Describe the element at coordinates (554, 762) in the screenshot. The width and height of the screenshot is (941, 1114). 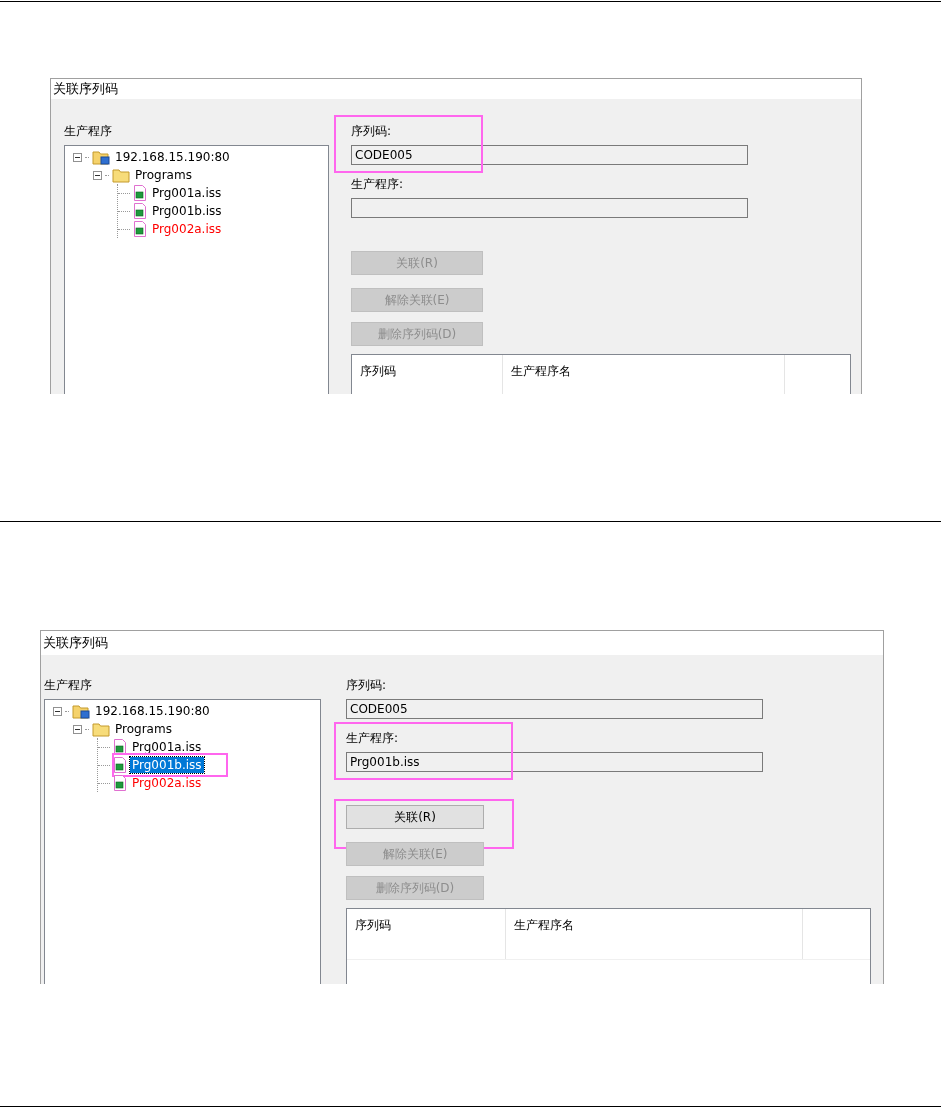
I see `text-field: Prg001b.iss` at that location.